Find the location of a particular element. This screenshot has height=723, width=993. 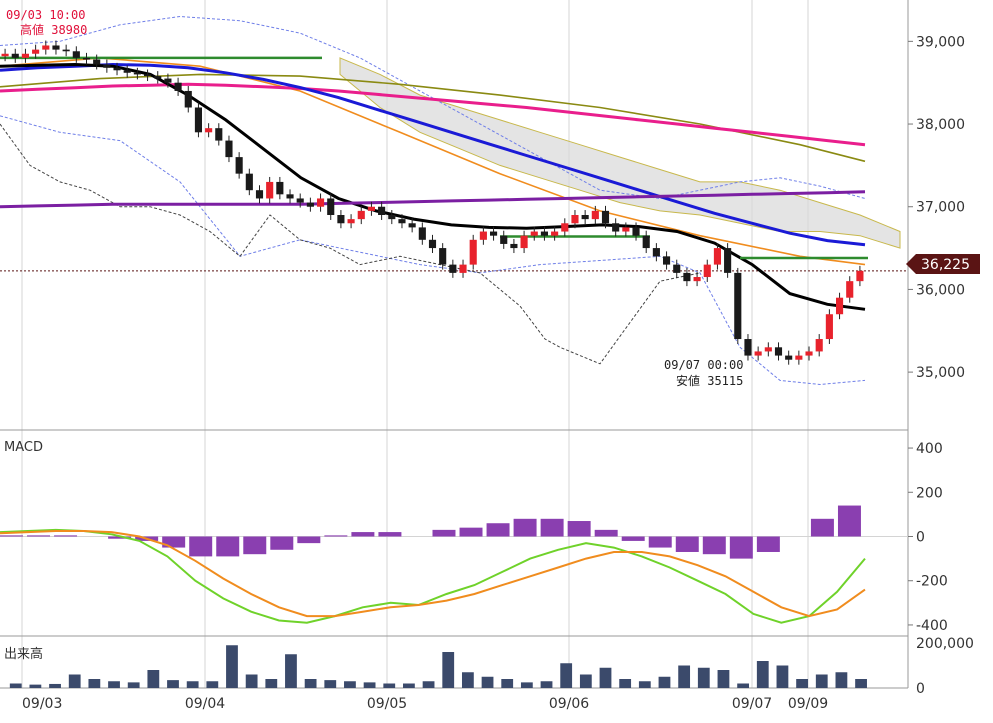

macd-tick-label: 400 is located at coordinates (929, 449).